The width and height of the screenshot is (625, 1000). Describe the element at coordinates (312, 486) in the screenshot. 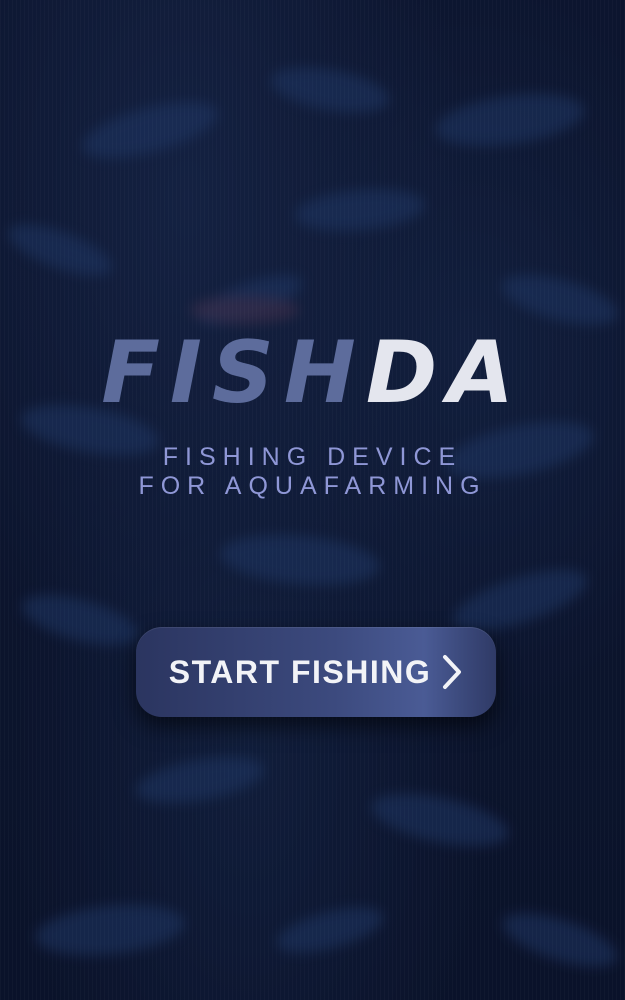

I see `tagline-line-2: FOR AQUAFARMING` at that location.